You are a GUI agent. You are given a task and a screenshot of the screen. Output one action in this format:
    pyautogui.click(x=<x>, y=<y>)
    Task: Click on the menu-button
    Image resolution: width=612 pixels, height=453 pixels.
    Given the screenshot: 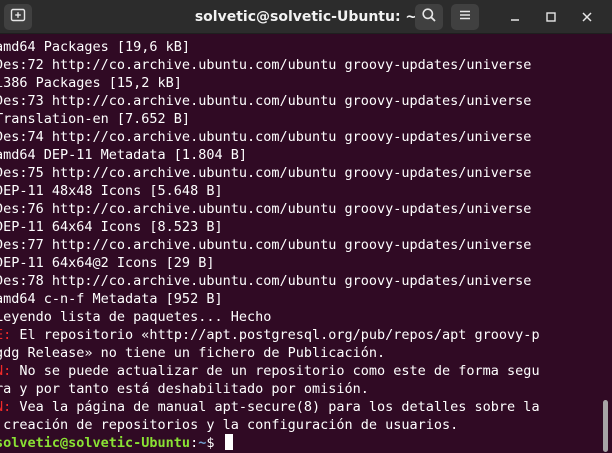 What is the action you would take?
    pyautogui.click(x=465, y=17)
    